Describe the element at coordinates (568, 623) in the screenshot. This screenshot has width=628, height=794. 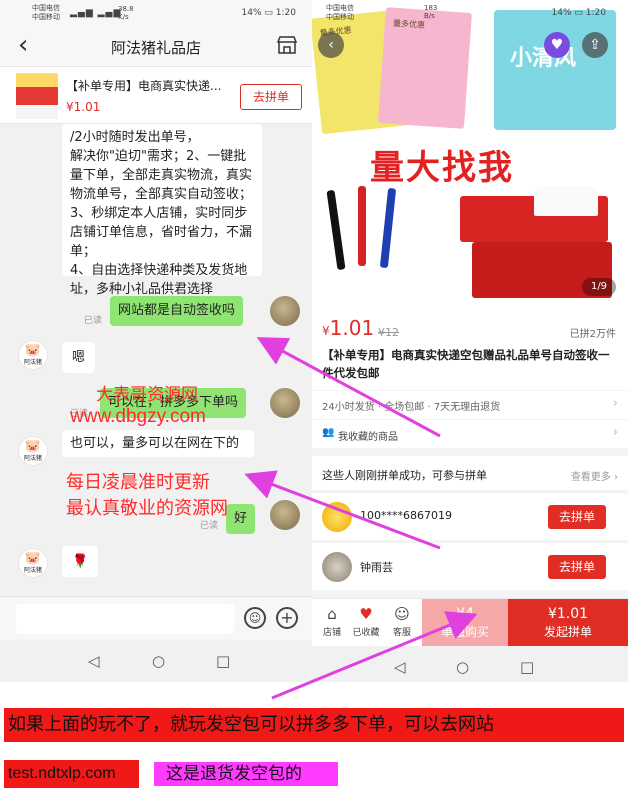
I see `start-group-button: ¥1.01 发起拼单` at that location.